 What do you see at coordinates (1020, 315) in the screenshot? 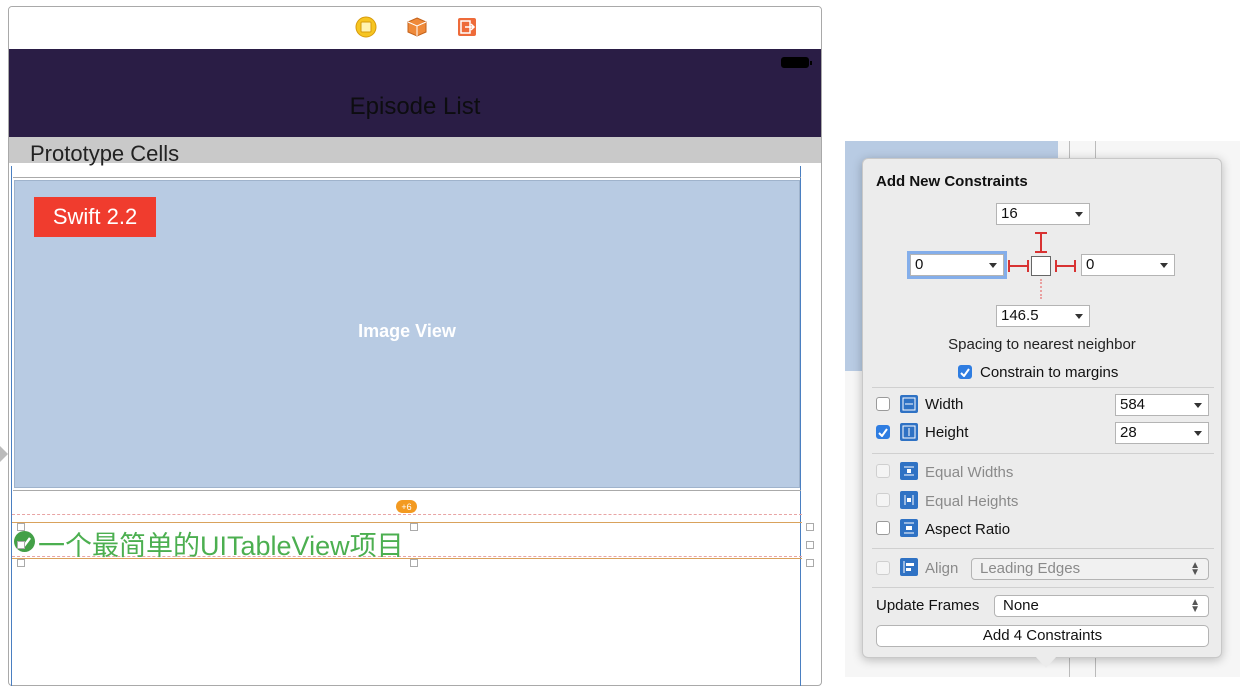
I see `bottom-spacing-value: 146.5` at bounding box center [1020, 315].